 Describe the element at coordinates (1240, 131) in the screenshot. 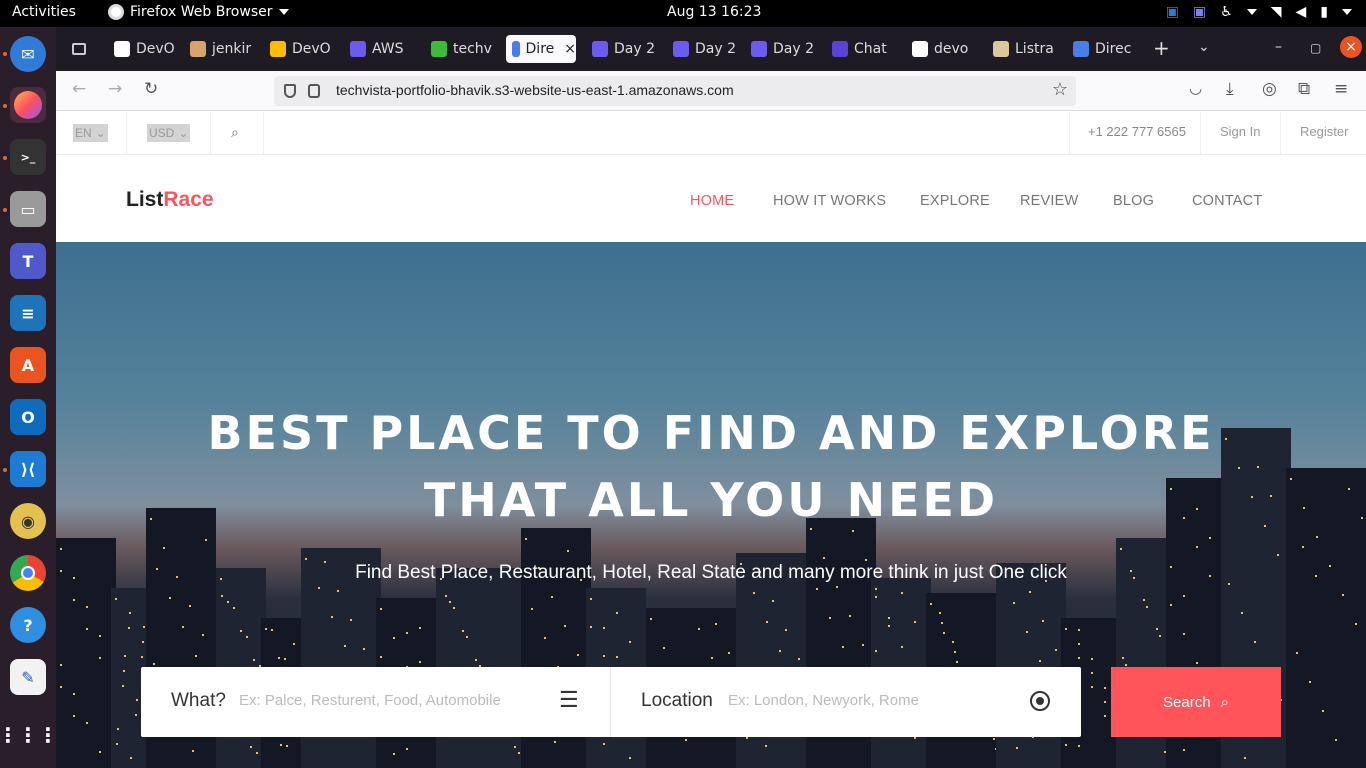

I see `sign-in-link: Sign In` at that location.